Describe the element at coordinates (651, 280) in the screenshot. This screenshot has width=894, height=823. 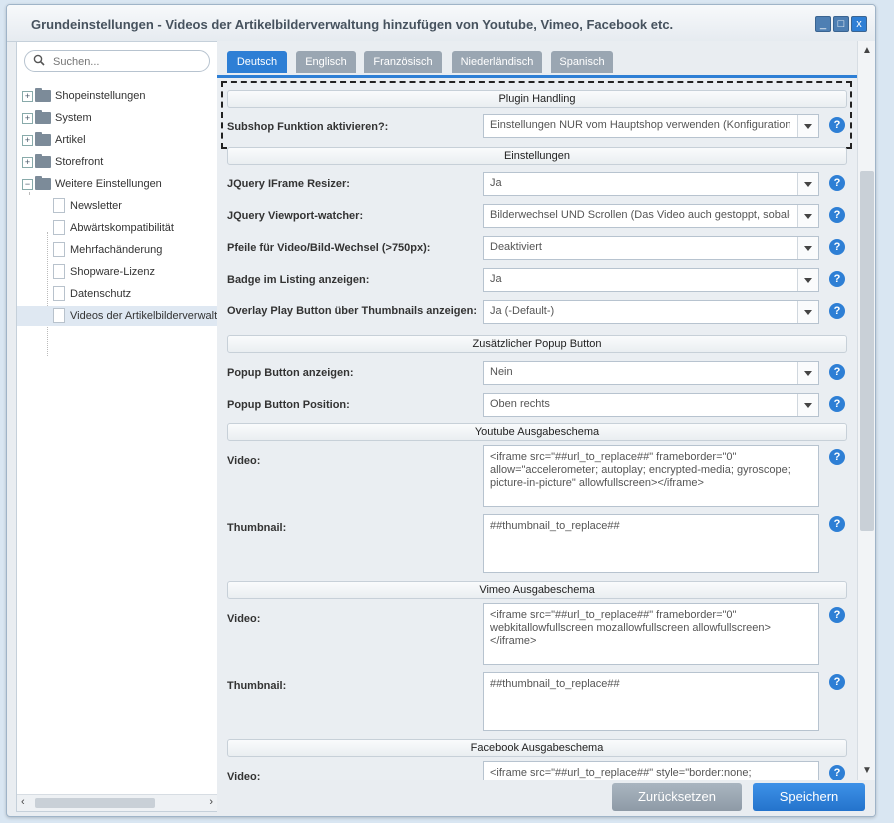
I see `badge-combo: Ja` at that location.